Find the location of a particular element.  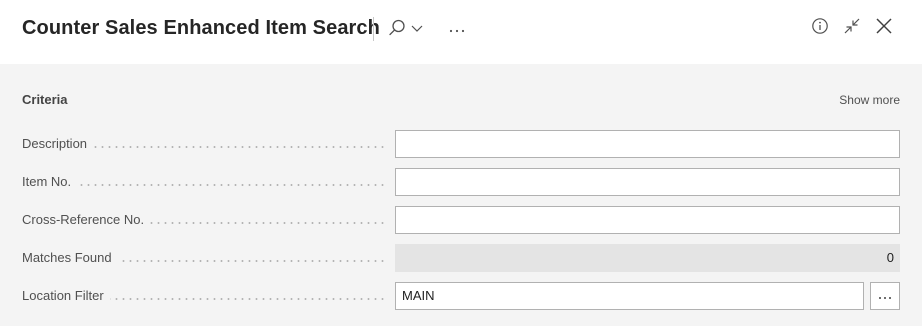

location-filter-input: MAIN is located at coordinates (629, 296).